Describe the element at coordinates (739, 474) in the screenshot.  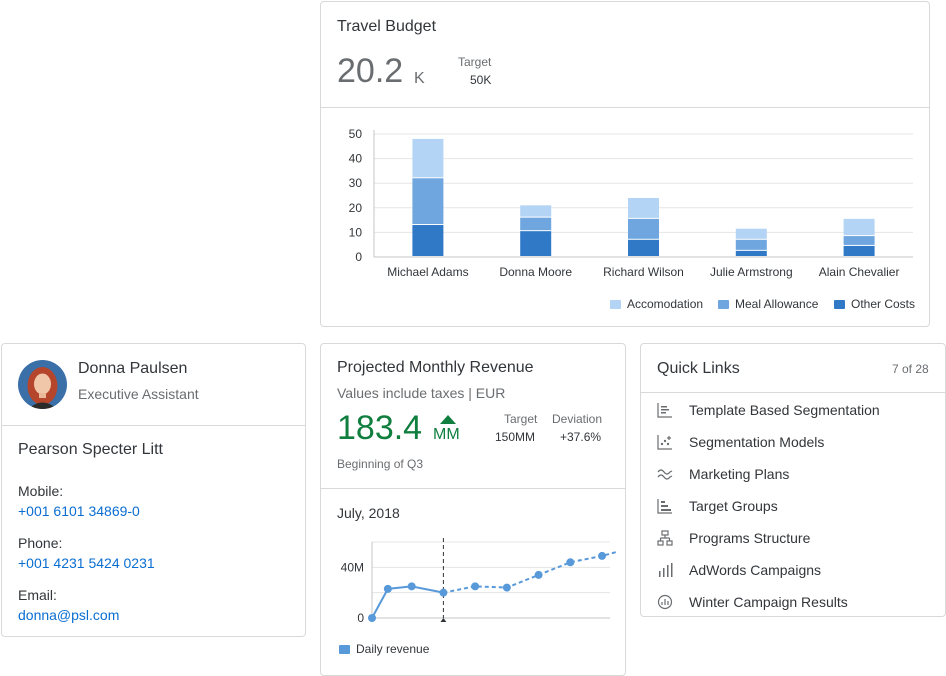
I see `quick-link-label: Marketing Plans` at that location.